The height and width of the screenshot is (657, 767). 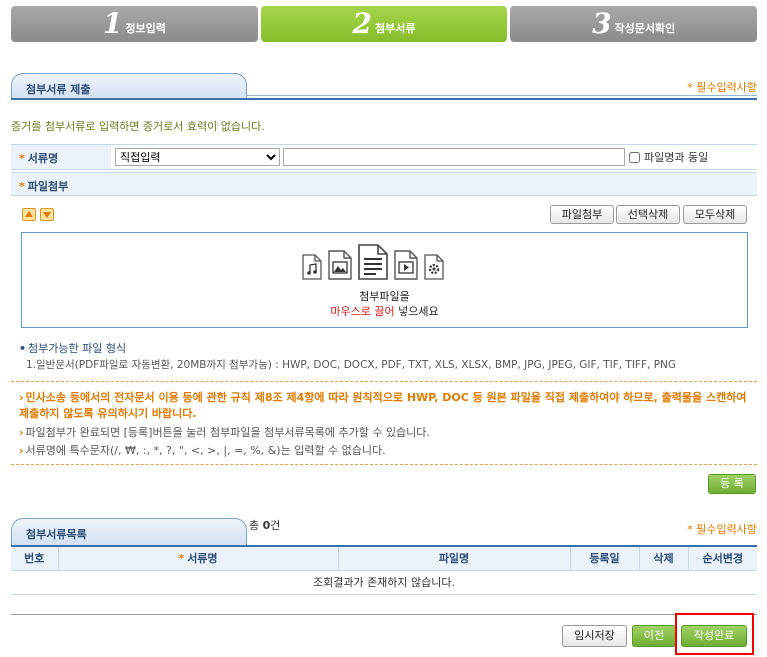 I want to click on count-prefix: 총, so click(x=256, y=525).